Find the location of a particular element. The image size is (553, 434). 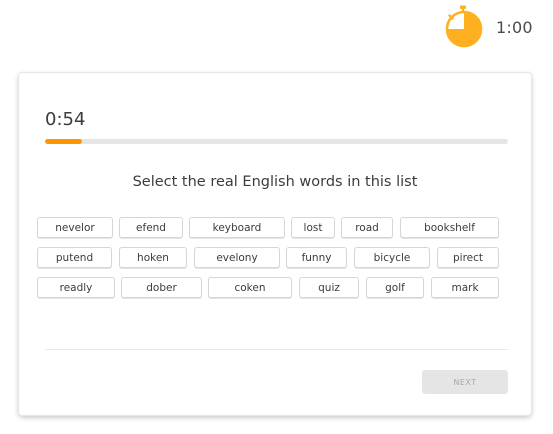

next-button: NEXT is located at coordinates (465, 382).